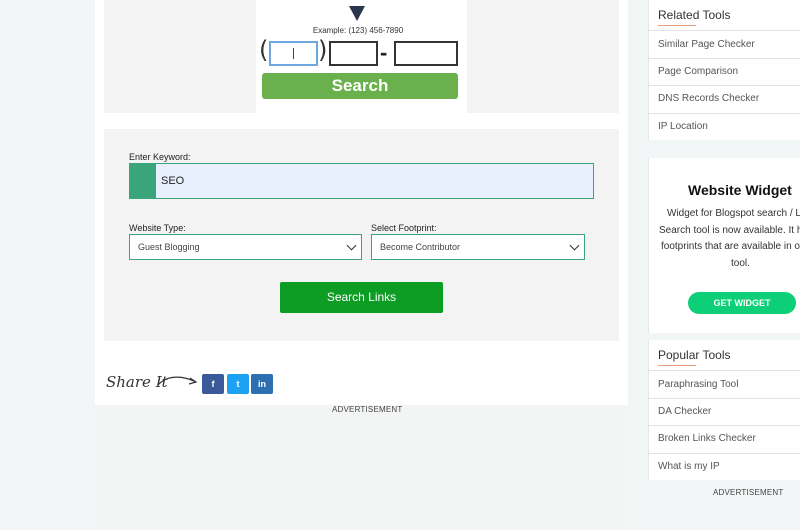 This screenshot has width=800, height=530. What do you see at coordinates (724, 439) in the screenshot?
I see `popular-tool-link: Broken Links Checker` at bounding box center [724, 439].